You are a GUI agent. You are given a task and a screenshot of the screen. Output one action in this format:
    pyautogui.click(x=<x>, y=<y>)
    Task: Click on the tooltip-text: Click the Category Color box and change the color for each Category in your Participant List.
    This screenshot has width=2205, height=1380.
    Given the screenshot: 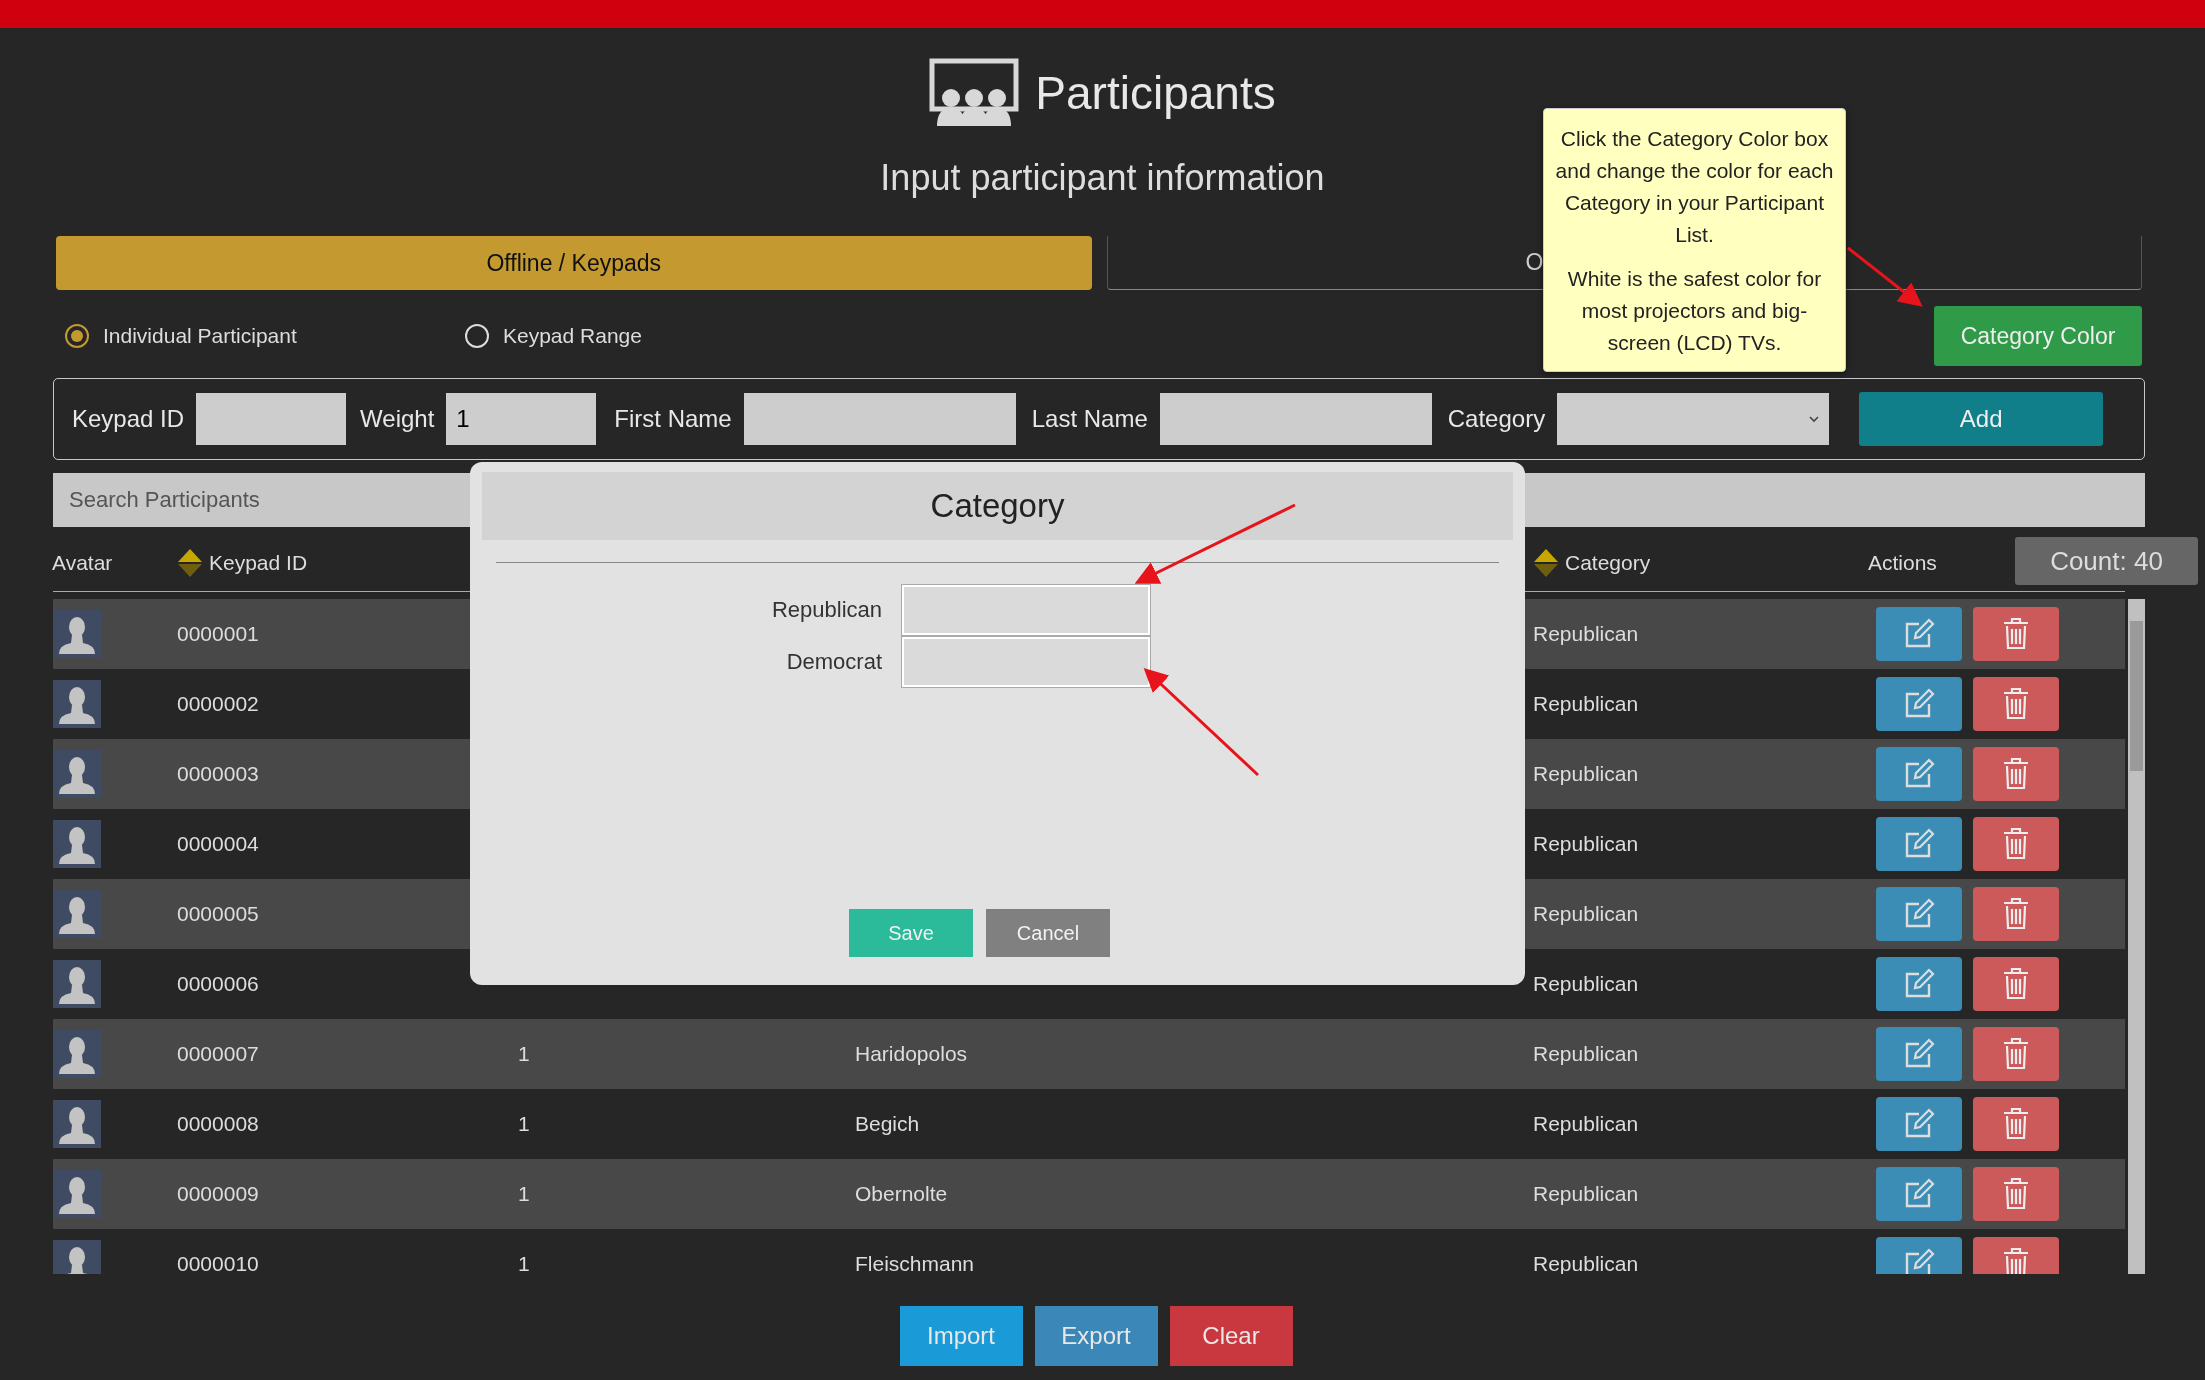 What is the action you would take?
    pyautogui.click(x=1694, y=187)
    